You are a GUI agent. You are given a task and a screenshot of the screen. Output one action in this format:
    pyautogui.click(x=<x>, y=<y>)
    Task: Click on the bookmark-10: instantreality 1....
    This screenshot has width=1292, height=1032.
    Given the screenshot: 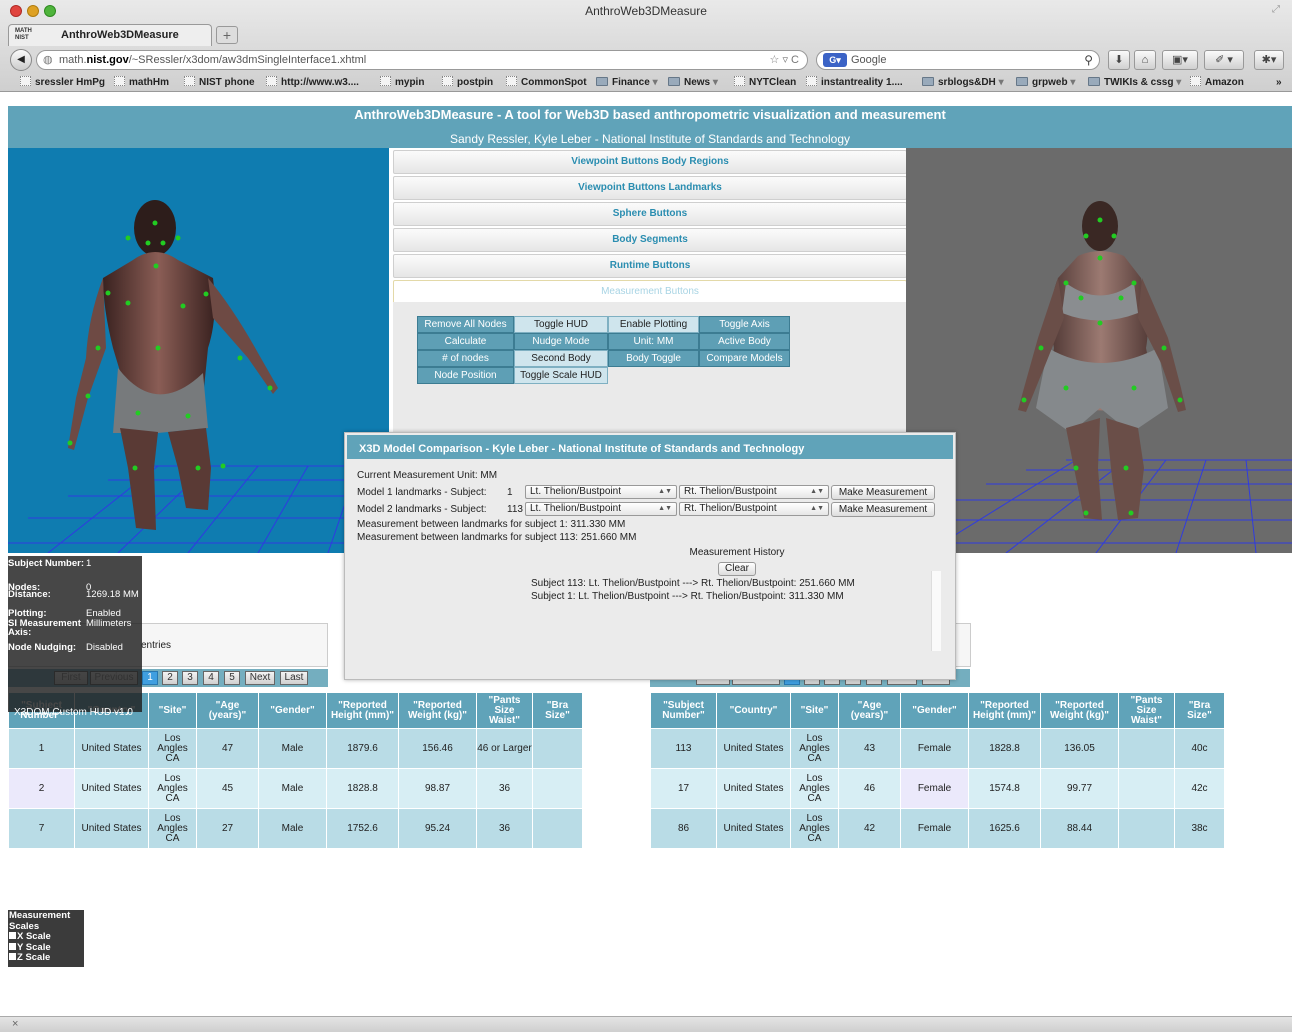 What is the action you would take?
    pyautogui.click(x=854, y=83)
    